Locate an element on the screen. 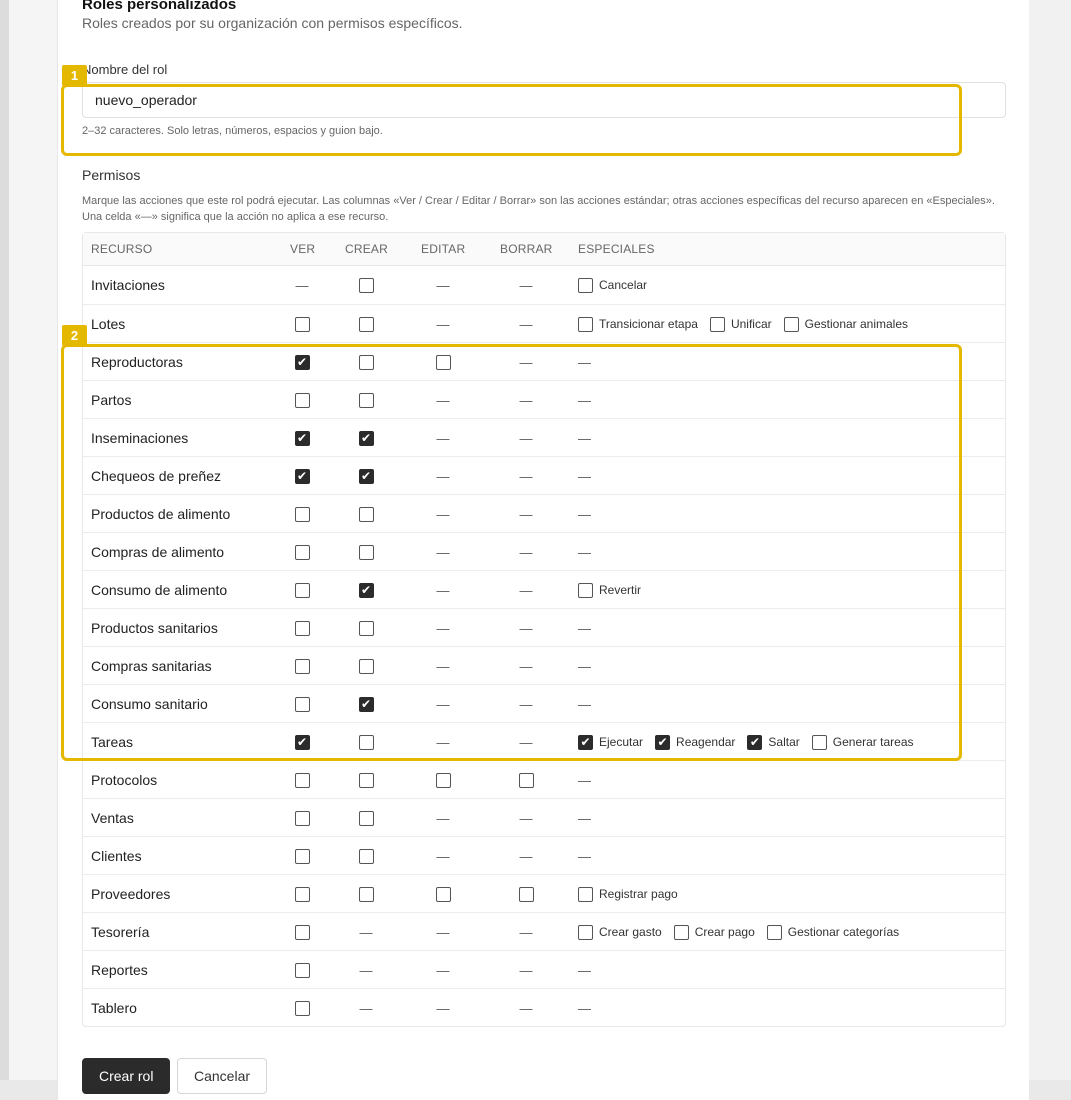  special-action-label: Generar tareas is located at coordinates (873, 742).